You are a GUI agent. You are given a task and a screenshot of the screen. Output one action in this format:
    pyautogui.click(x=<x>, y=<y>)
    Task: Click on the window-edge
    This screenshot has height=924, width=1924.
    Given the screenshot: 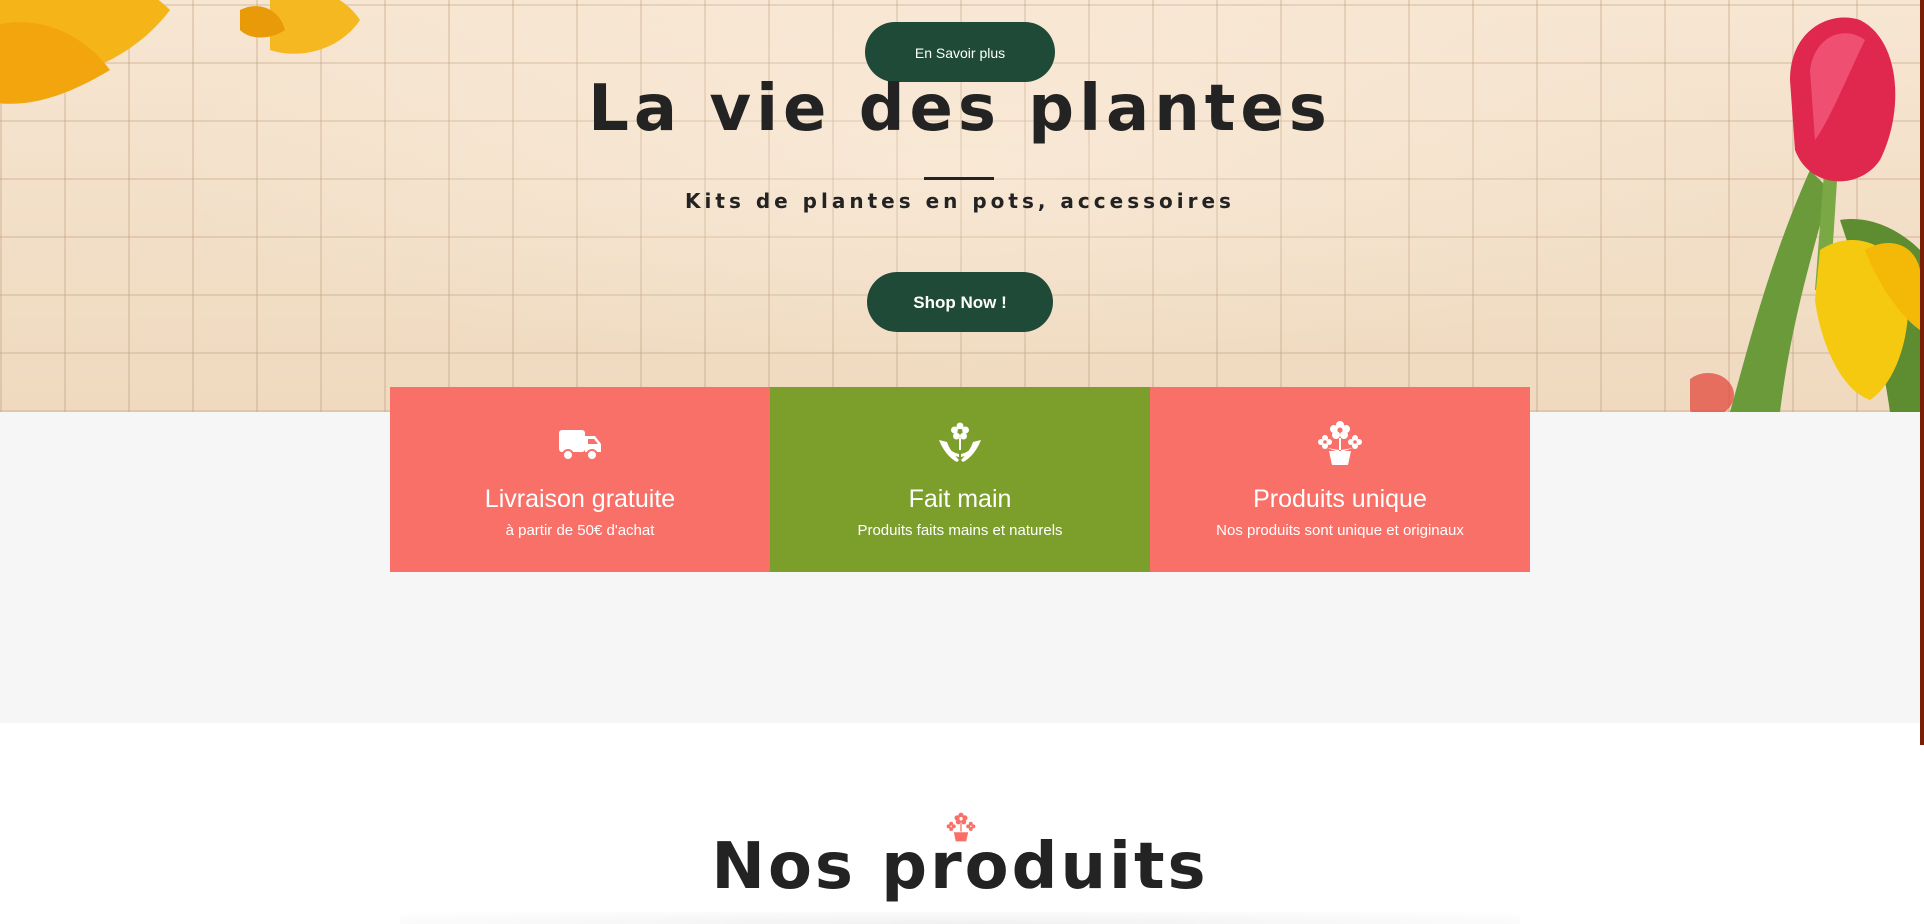 What is the action you would take?
    pyautogui.click(x=1922, y=372)
    